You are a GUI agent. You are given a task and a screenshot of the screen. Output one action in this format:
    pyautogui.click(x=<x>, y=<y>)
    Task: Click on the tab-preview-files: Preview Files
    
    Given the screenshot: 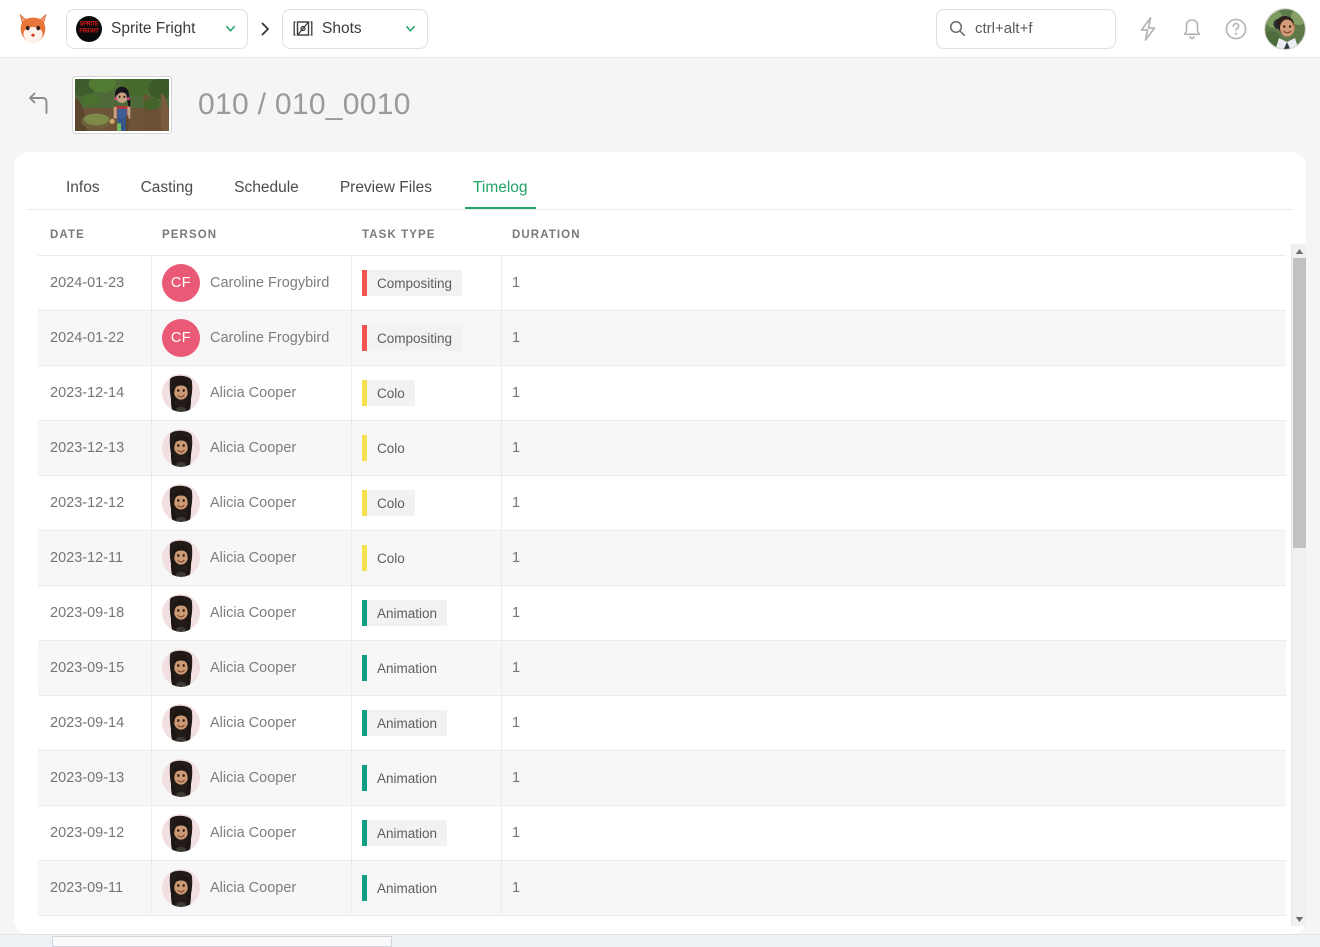 What is the action you would take?
    pyautogui.click(x=386, y=194)
    